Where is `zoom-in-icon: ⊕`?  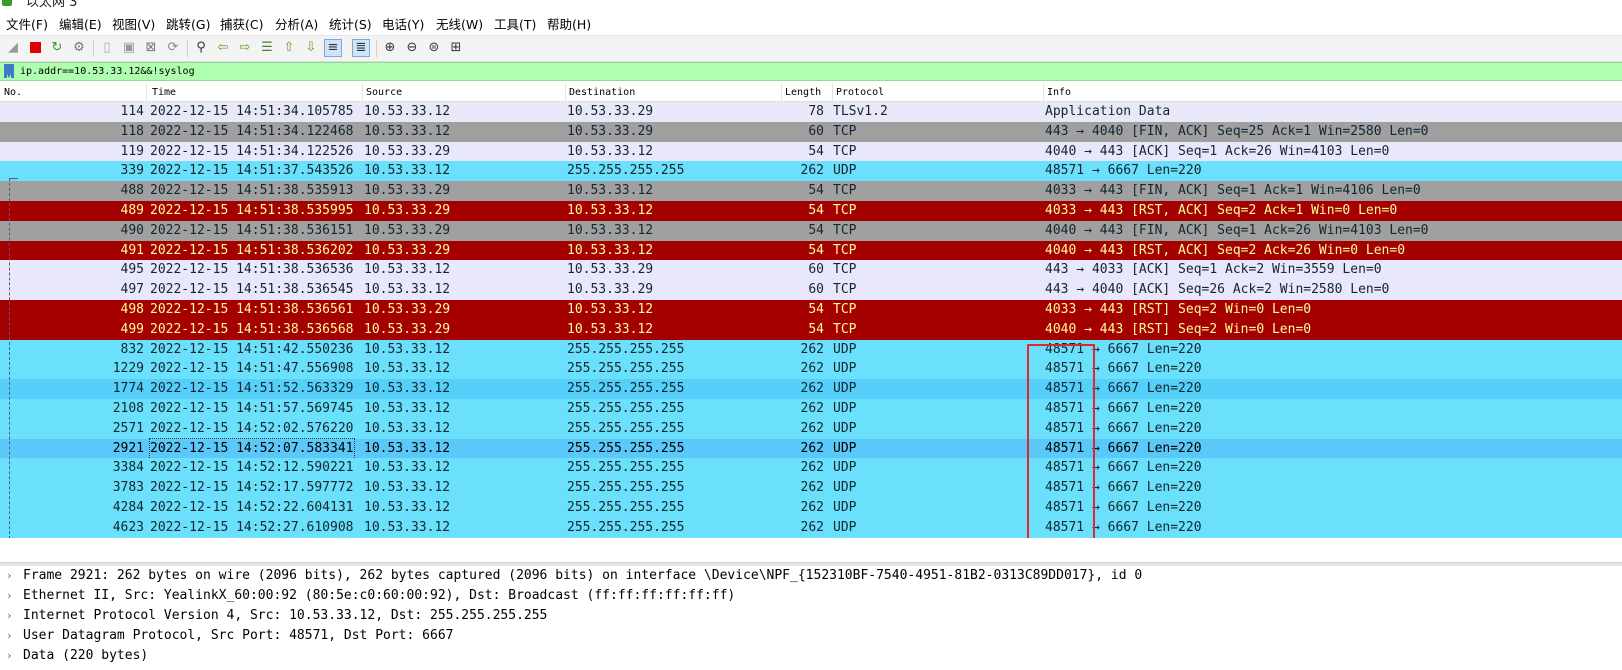
zoom-in-icon: ⊕ is located at coordinates (390, 48).